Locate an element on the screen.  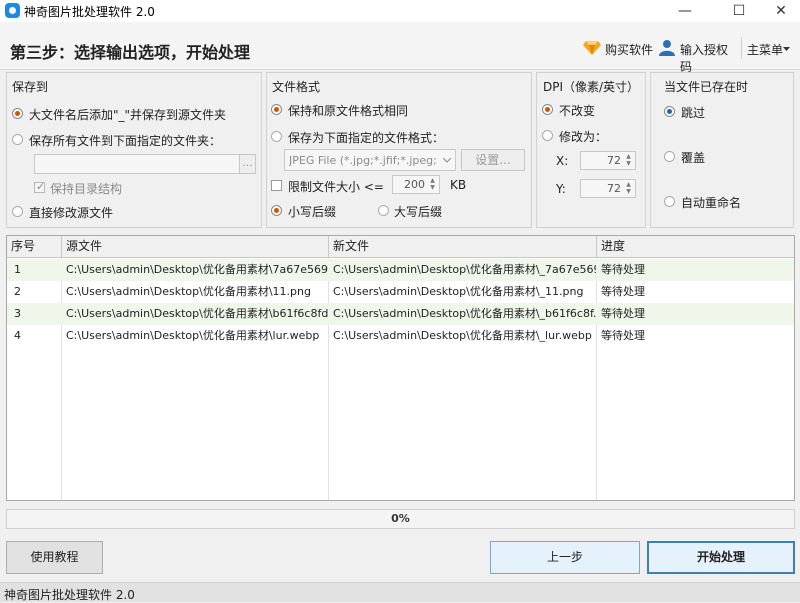
output-folder-field is located at coordinates (137, 164).